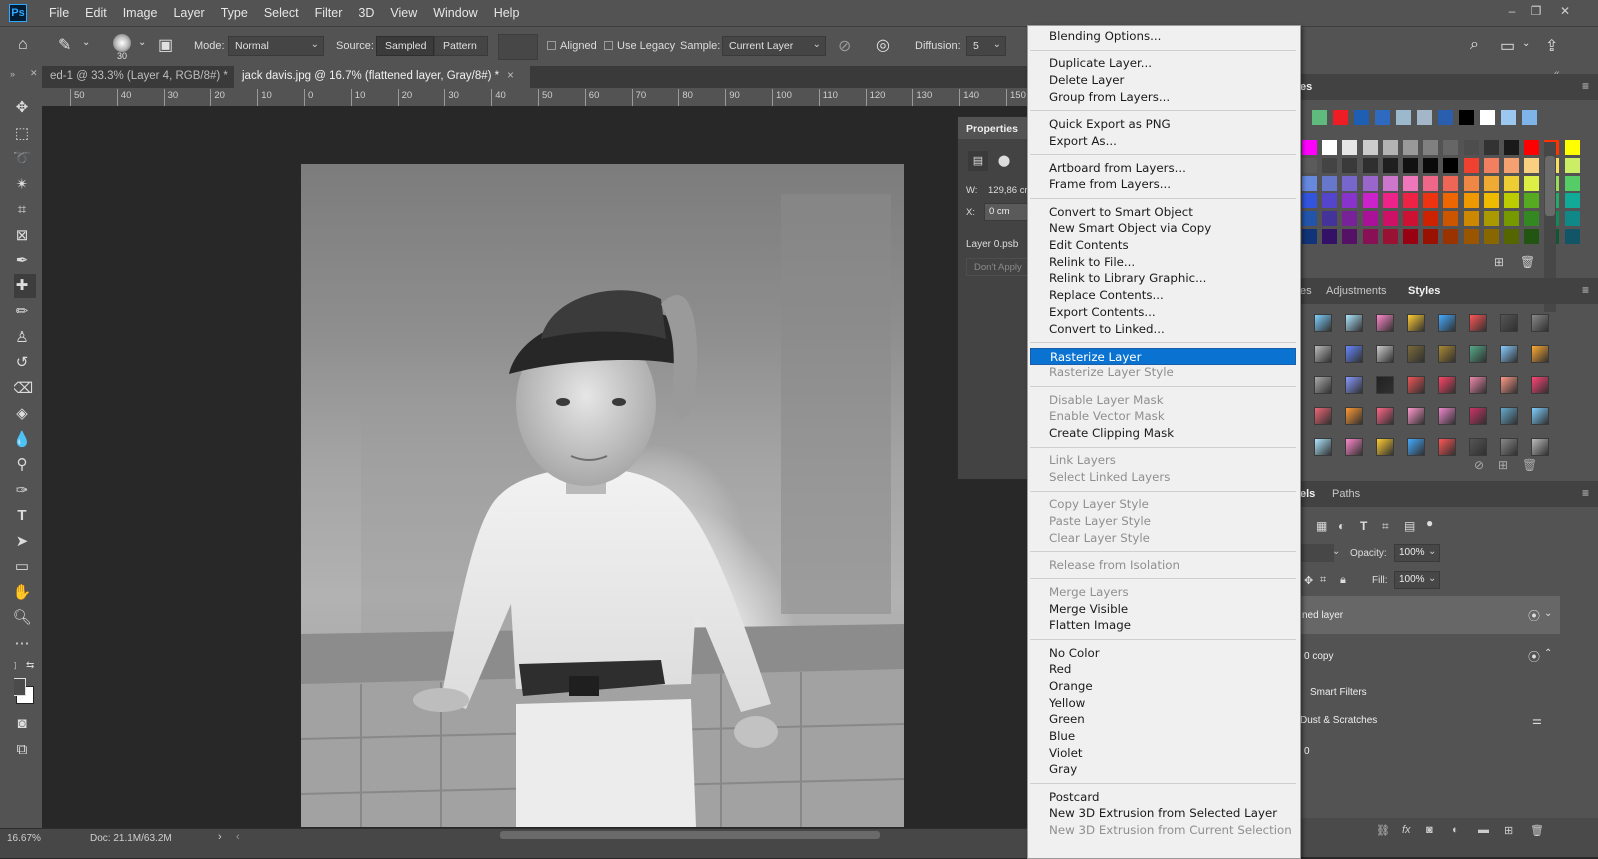 The width and height of the screenshot is (1598, 859). I want to click on swatches-scroll-thumb, so click(1550, 186).